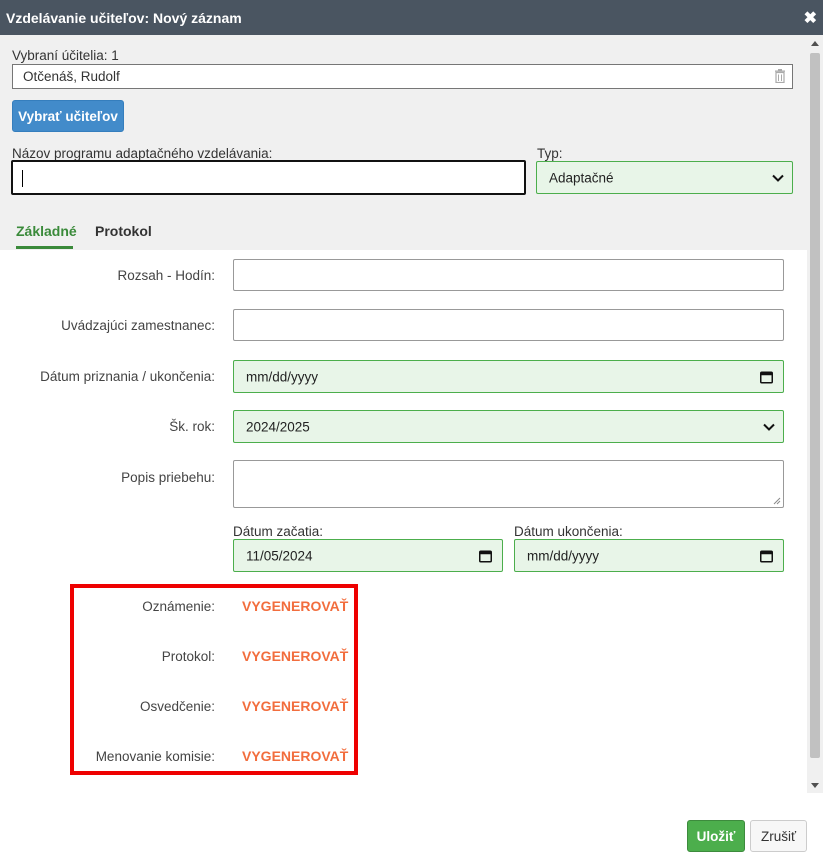 The height and width of the screenshot is (859, 823). Describe the element at coordinates (368, 555) in the screenshot. I see `start-date-input: 11/05/2024` at that location.